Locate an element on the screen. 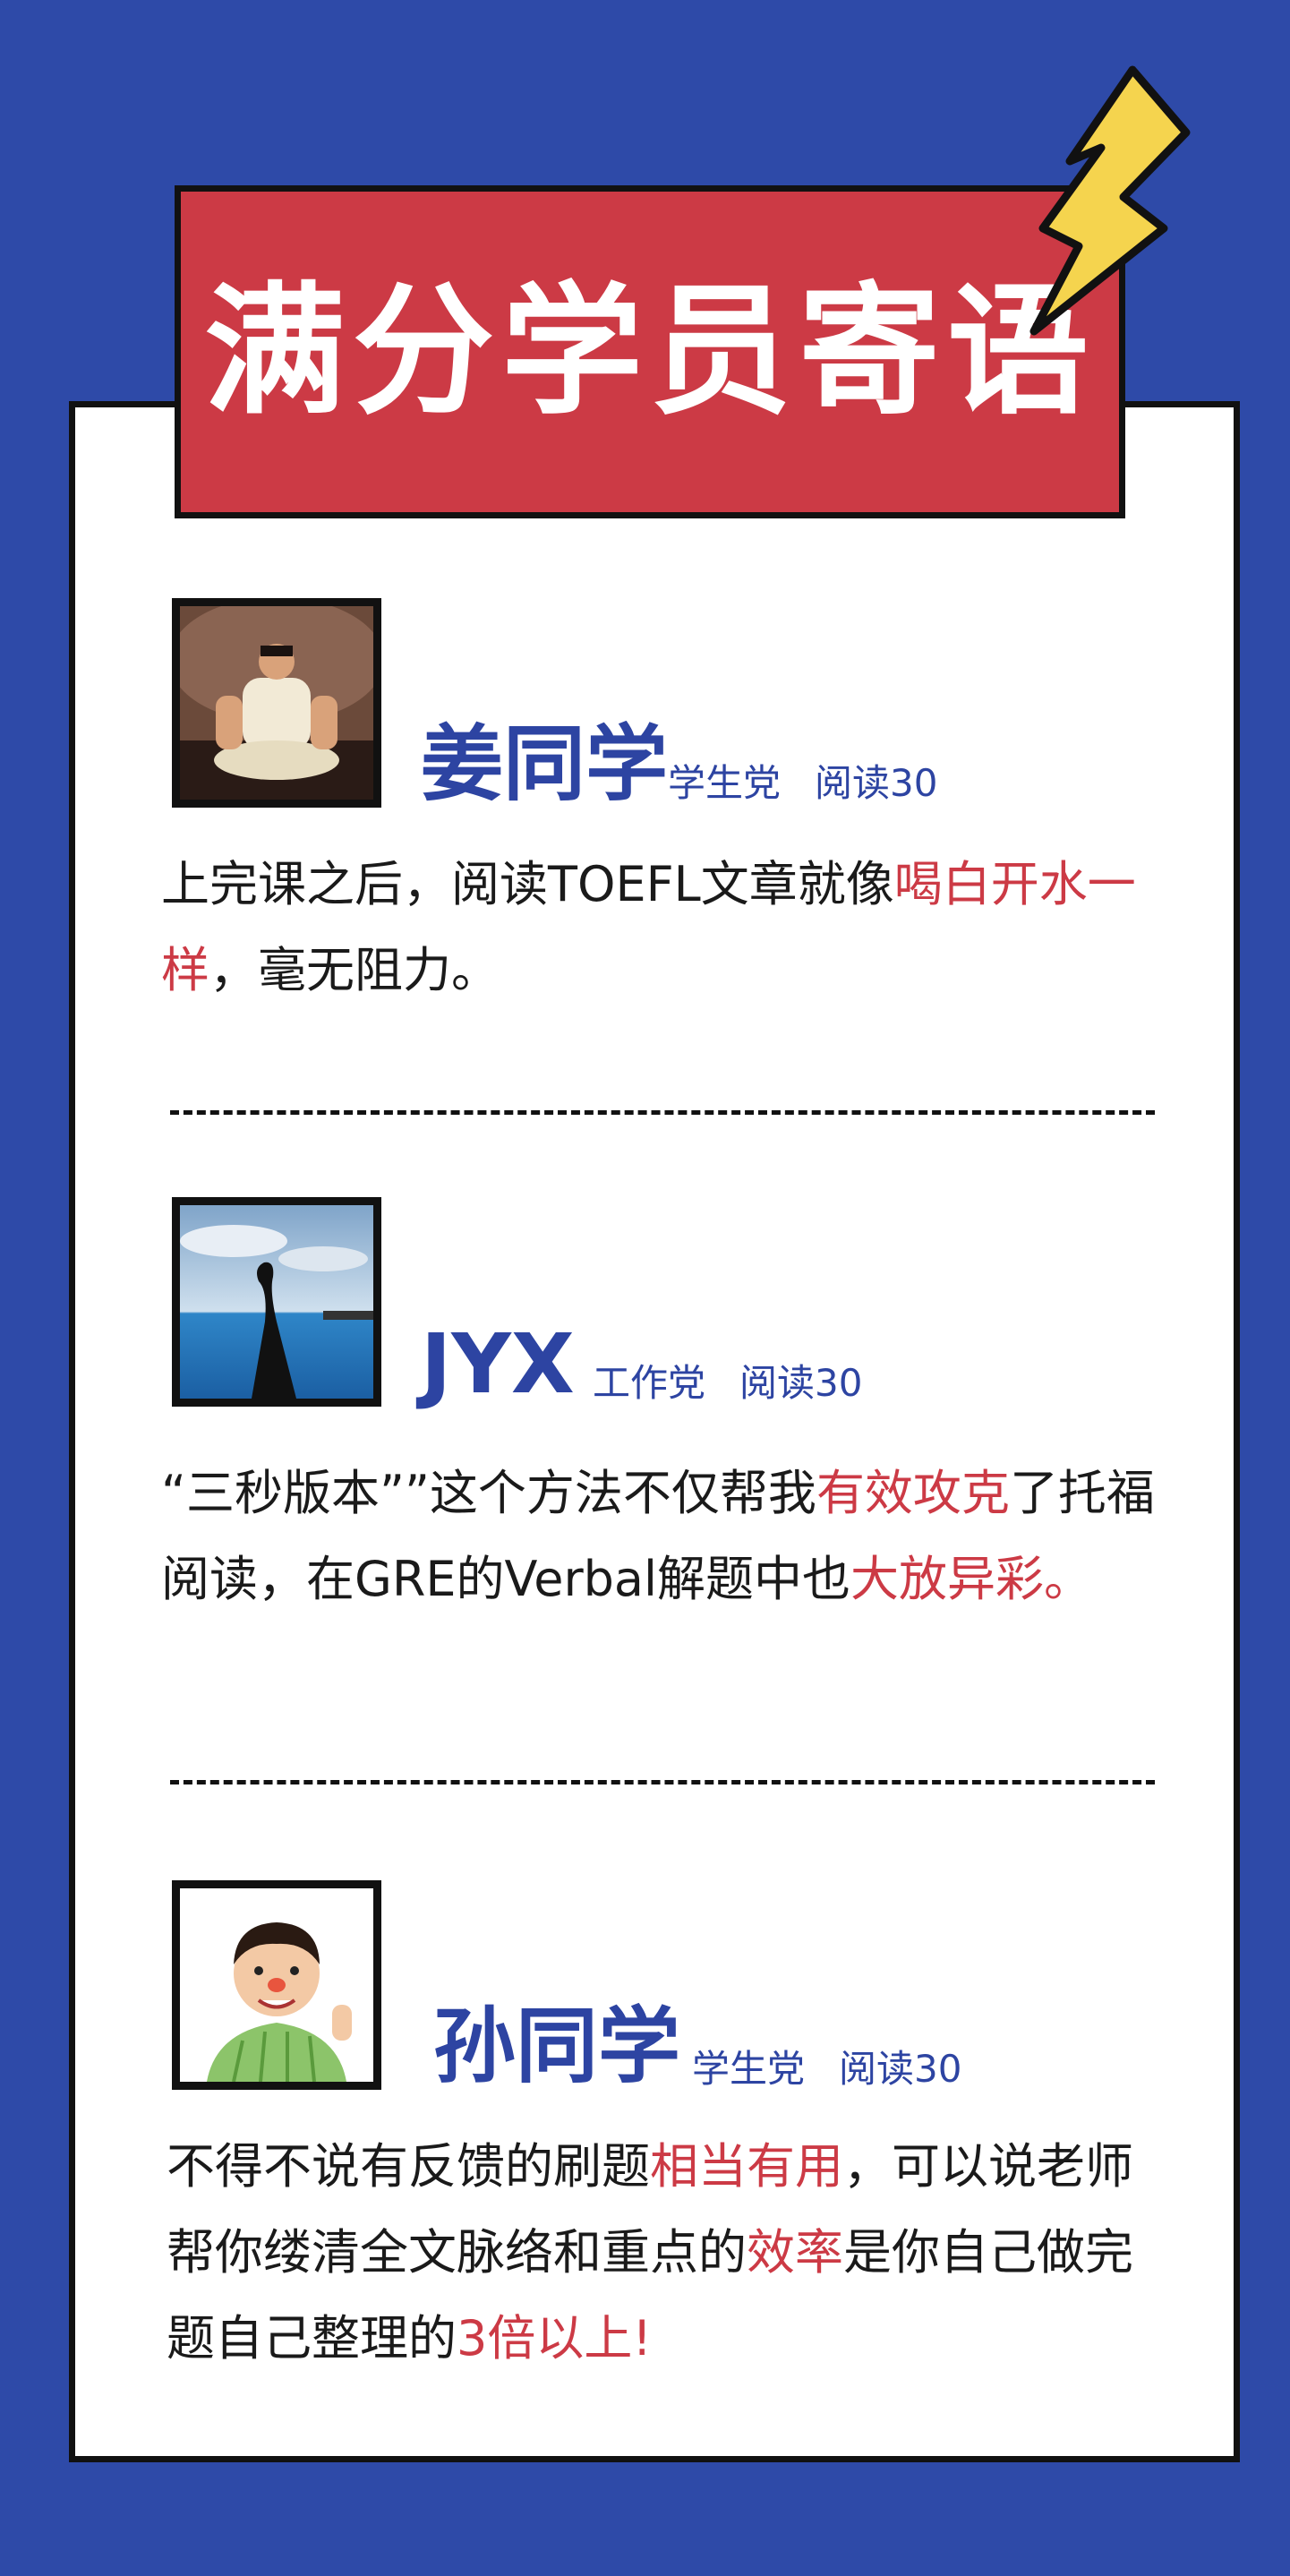 Image resolution: width=1290 pixels, height=2576 pixels. quote-highlight: 有效攻克 is located at coordinates (913, 1493).